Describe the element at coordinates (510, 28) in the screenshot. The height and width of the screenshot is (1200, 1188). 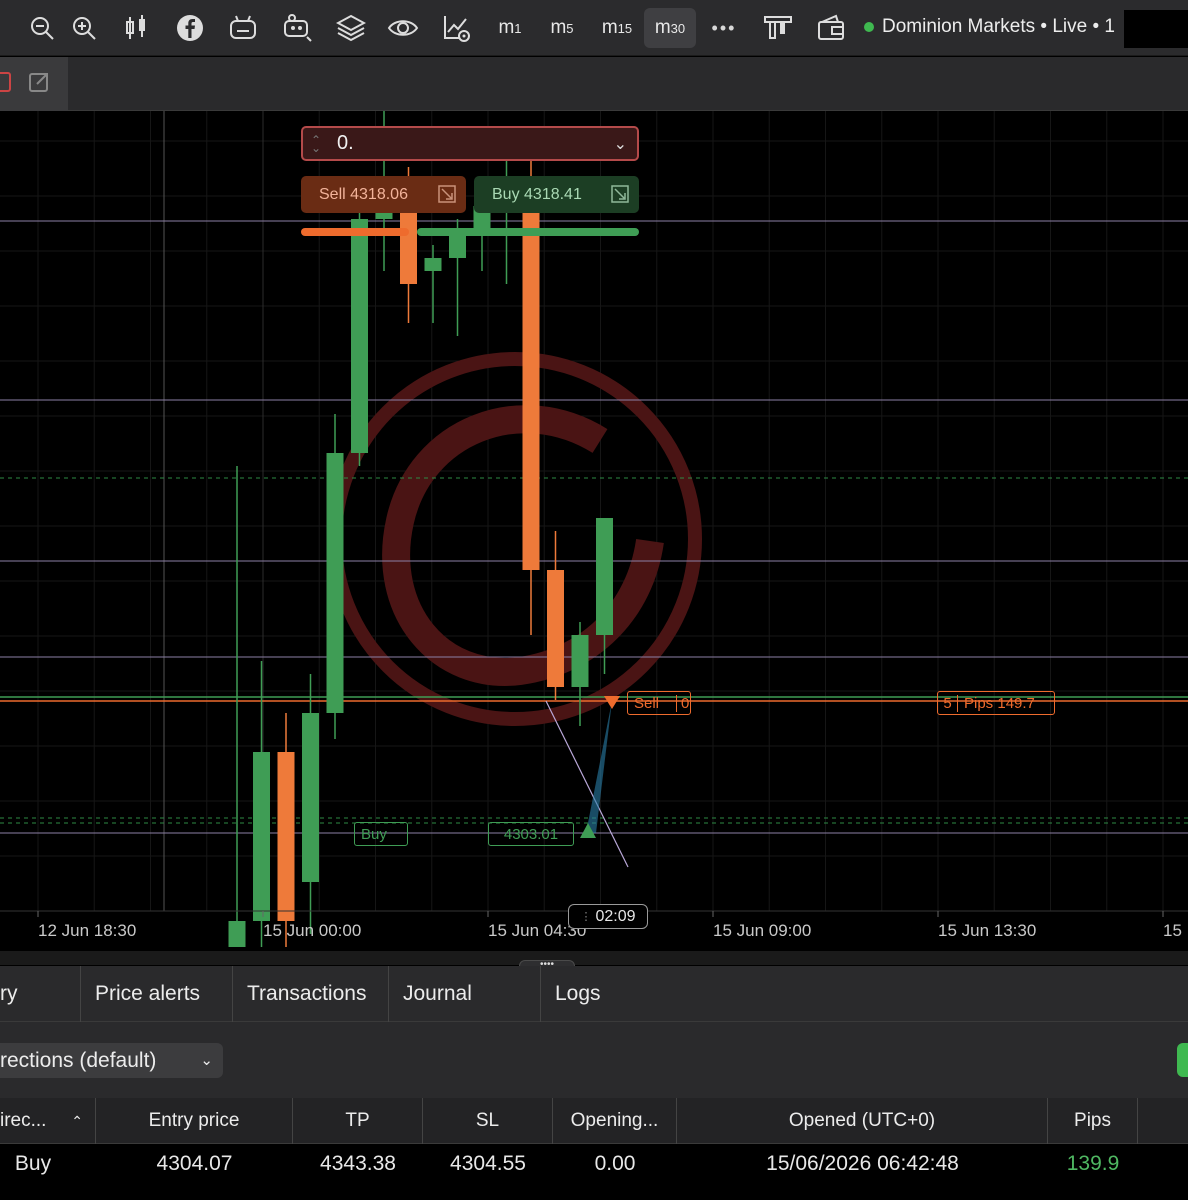
I see `timeframe-m1-button: m1` at that location.